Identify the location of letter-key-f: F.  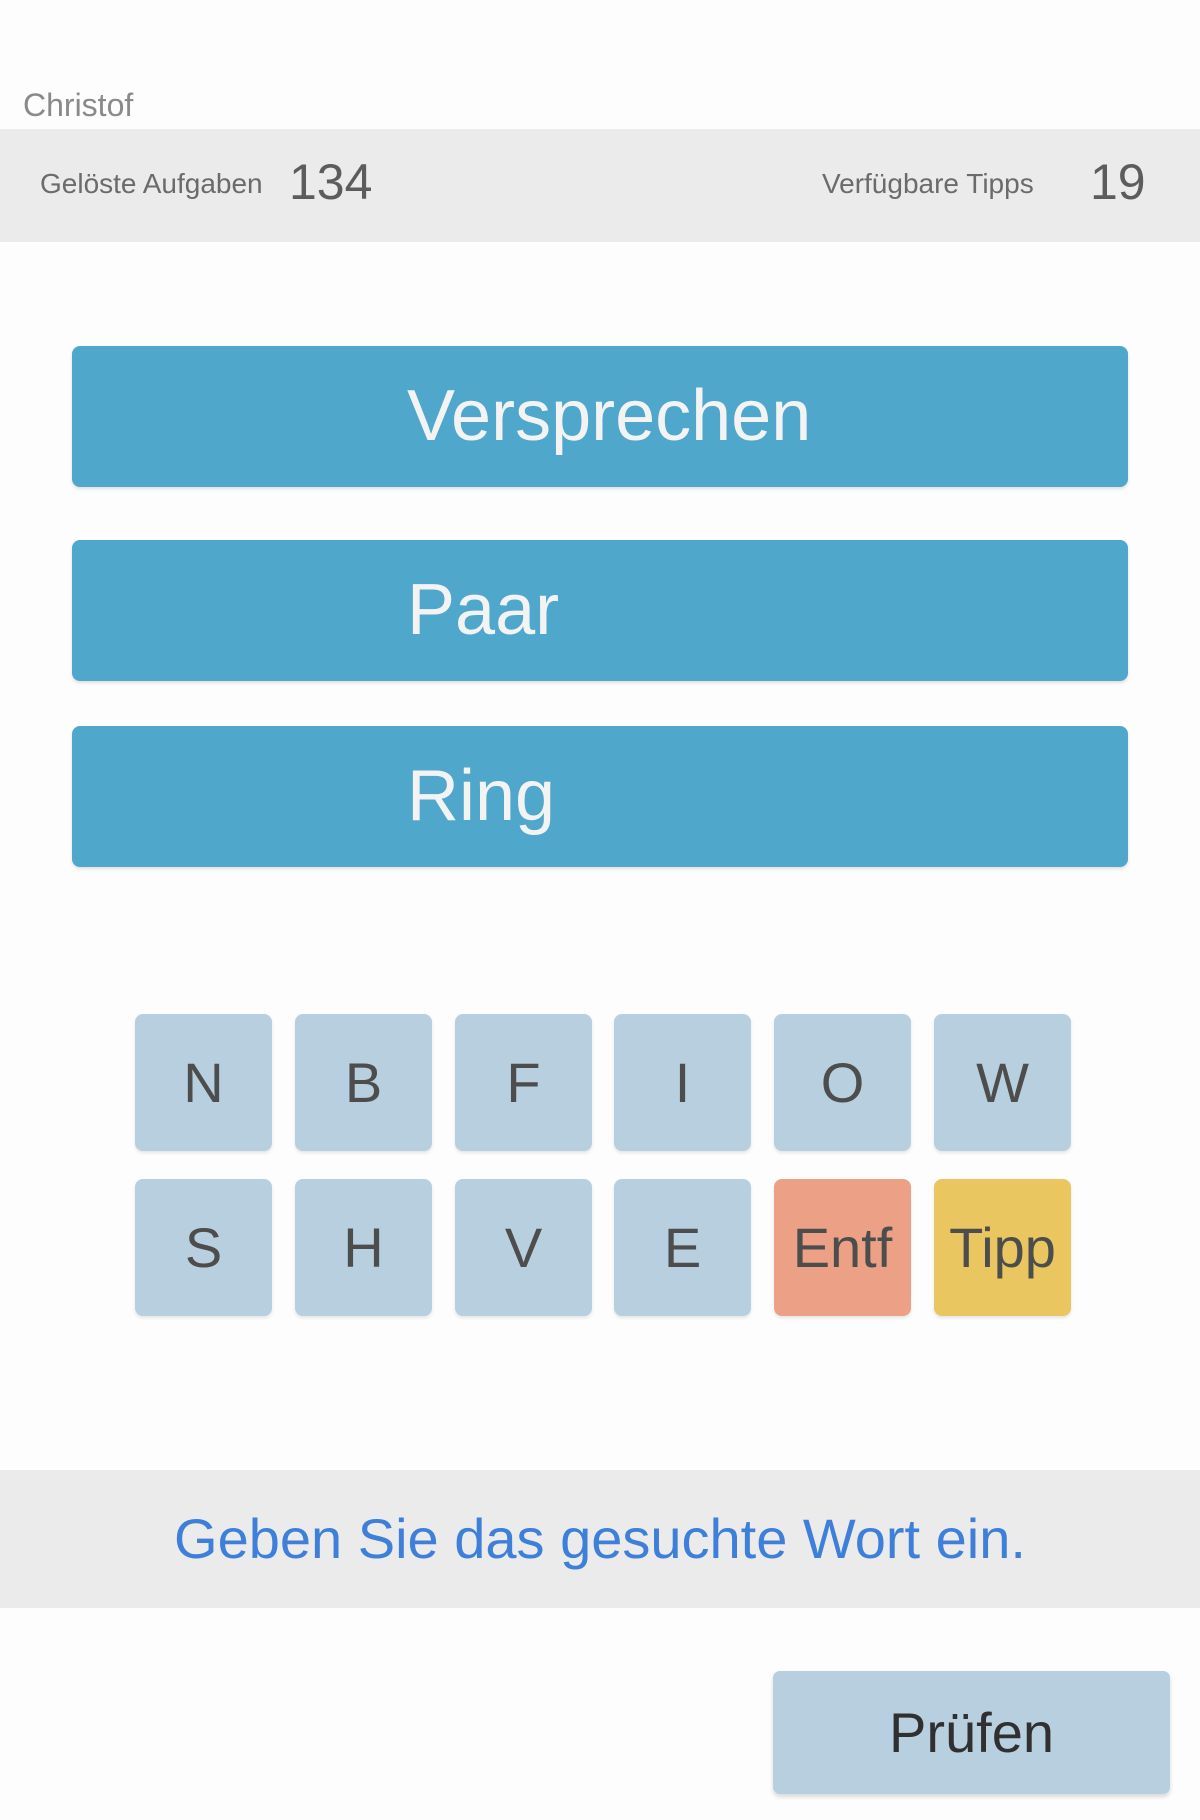
(523, 1082).